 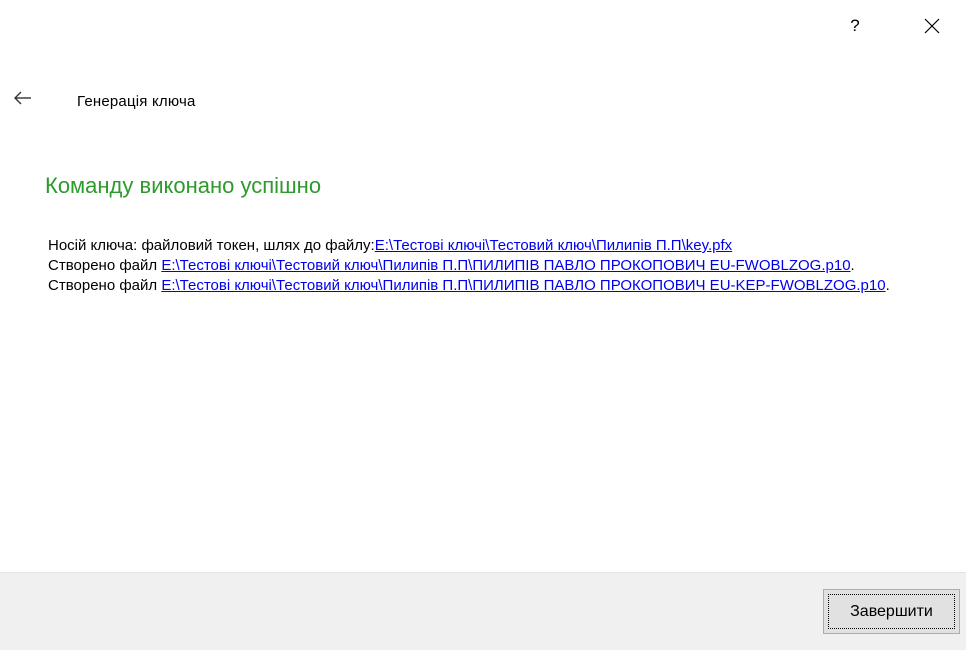 What do you see at coordinates (136, 101) in the screenshot?
I see `wizard-title: Генерація ключа` at bounding box center [136, 101].